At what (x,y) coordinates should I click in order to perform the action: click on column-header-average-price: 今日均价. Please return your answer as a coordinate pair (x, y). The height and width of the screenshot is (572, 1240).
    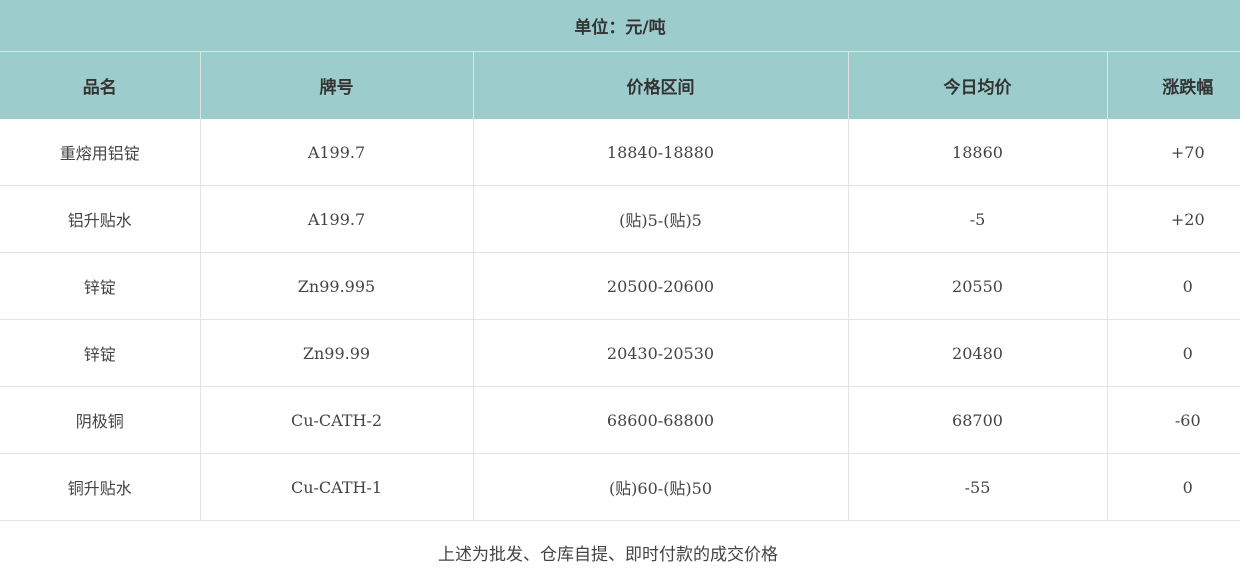
    Looking at the image, I should click on (977, 85).